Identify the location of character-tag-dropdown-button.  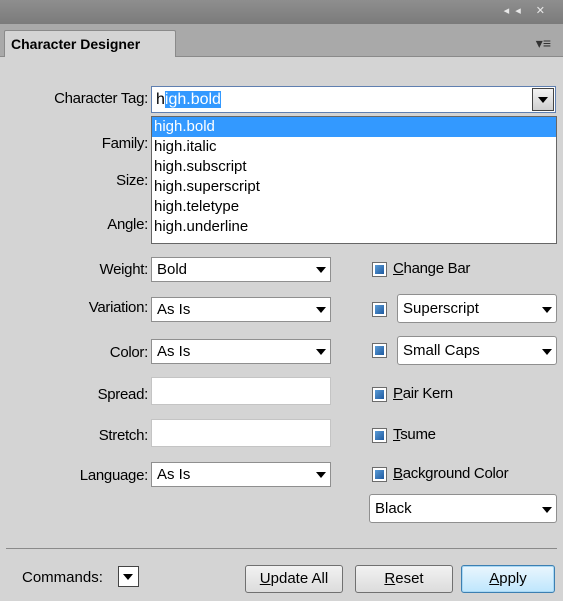
(543, 99).